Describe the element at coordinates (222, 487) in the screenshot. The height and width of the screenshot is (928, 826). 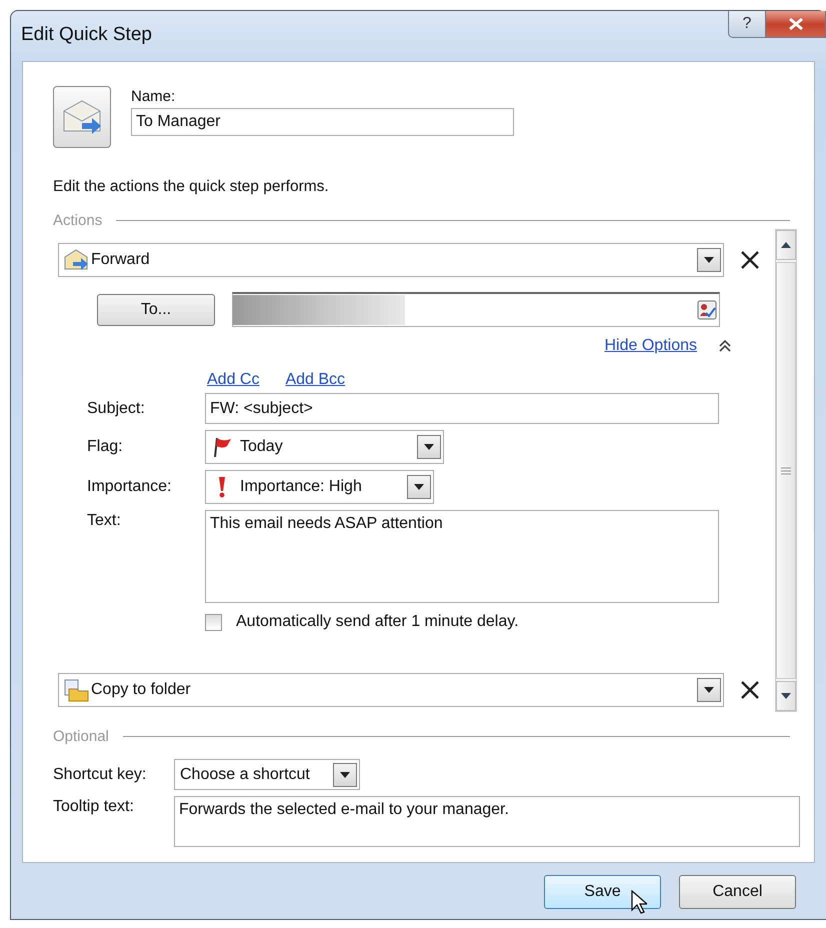
I see `exclamation-icon` at that location.